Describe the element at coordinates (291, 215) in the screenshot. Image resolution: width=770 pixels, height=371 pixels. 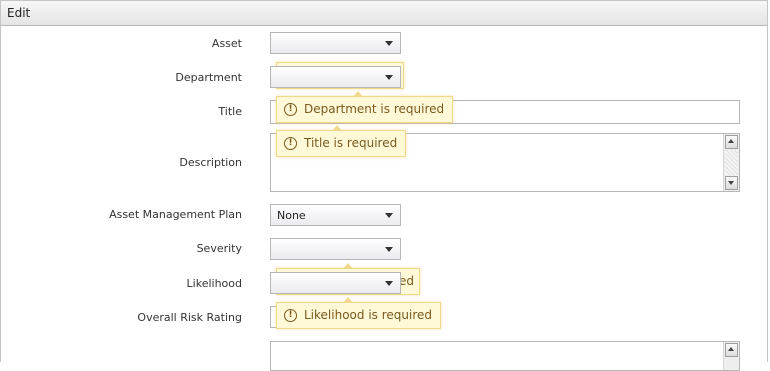
I see `asset-management-plan-value: None` at that location.